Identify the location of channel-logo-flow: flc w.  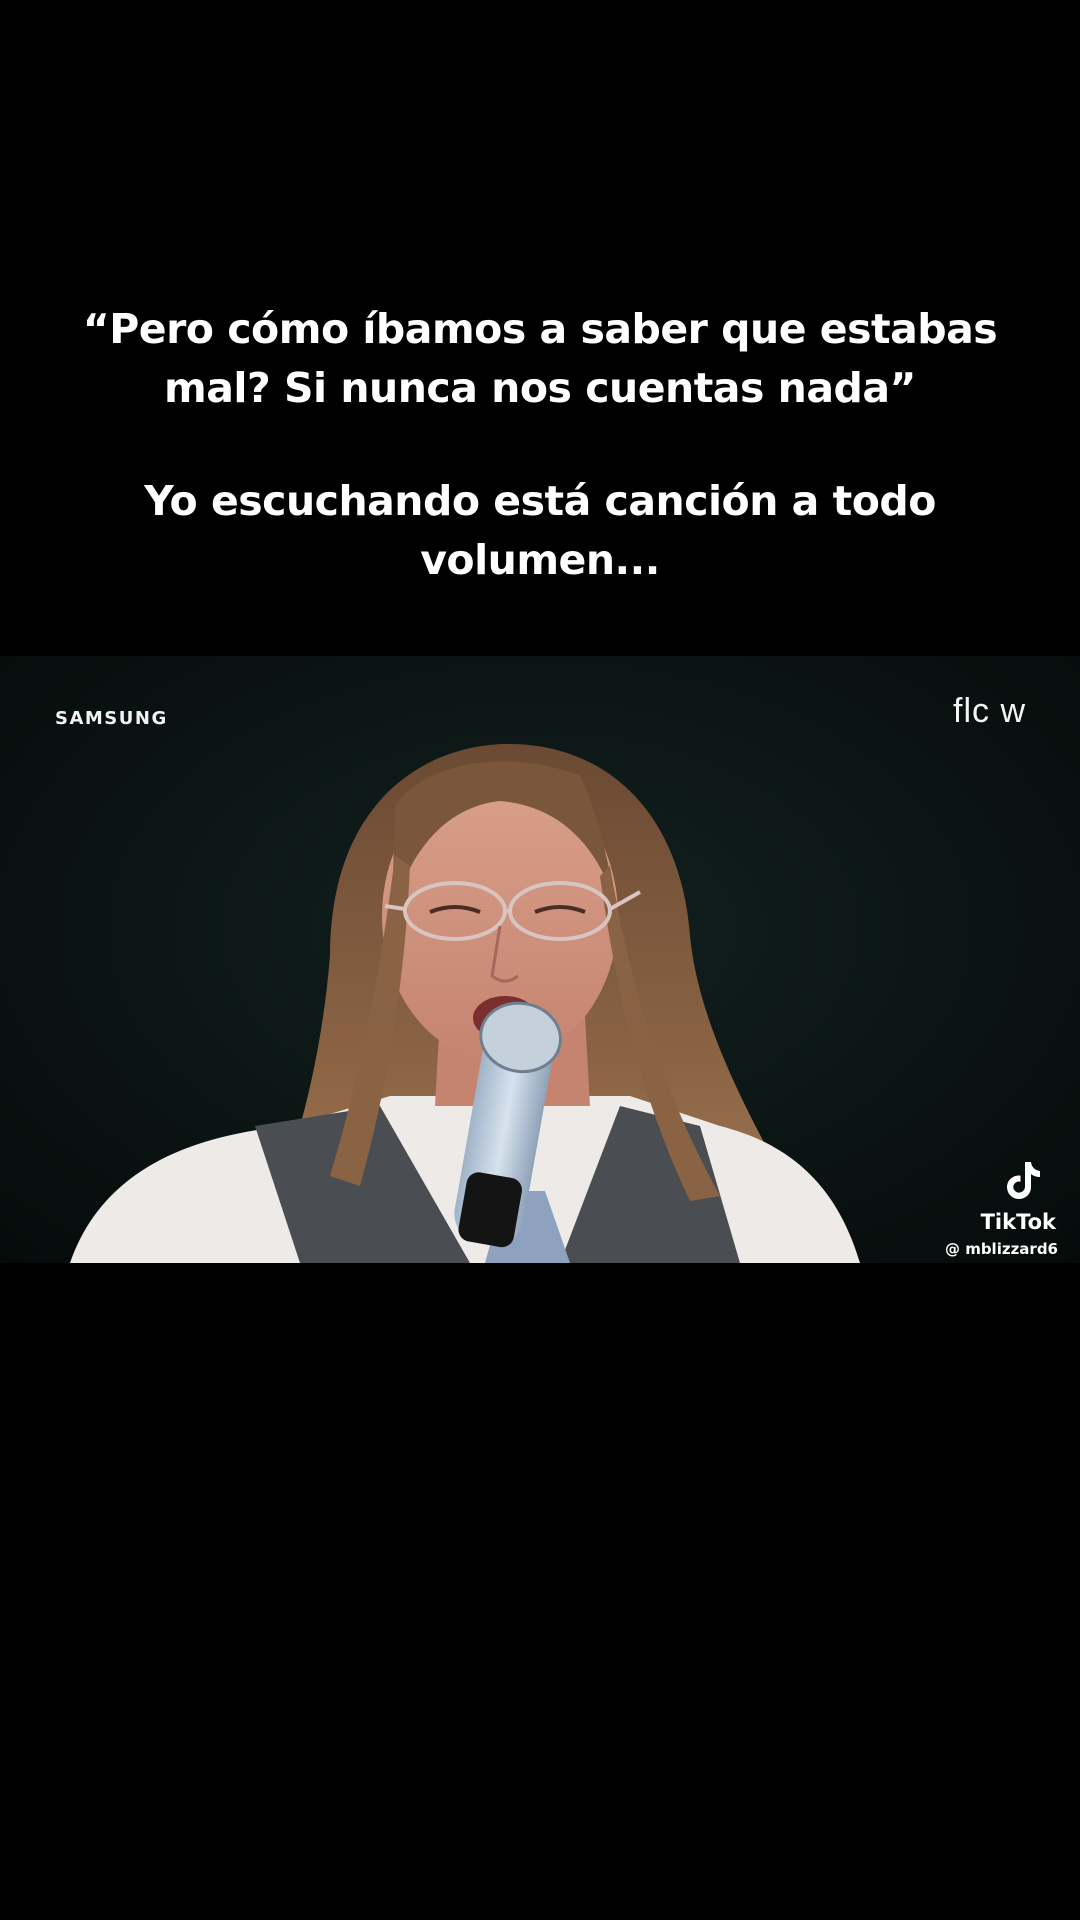
(989, 711).